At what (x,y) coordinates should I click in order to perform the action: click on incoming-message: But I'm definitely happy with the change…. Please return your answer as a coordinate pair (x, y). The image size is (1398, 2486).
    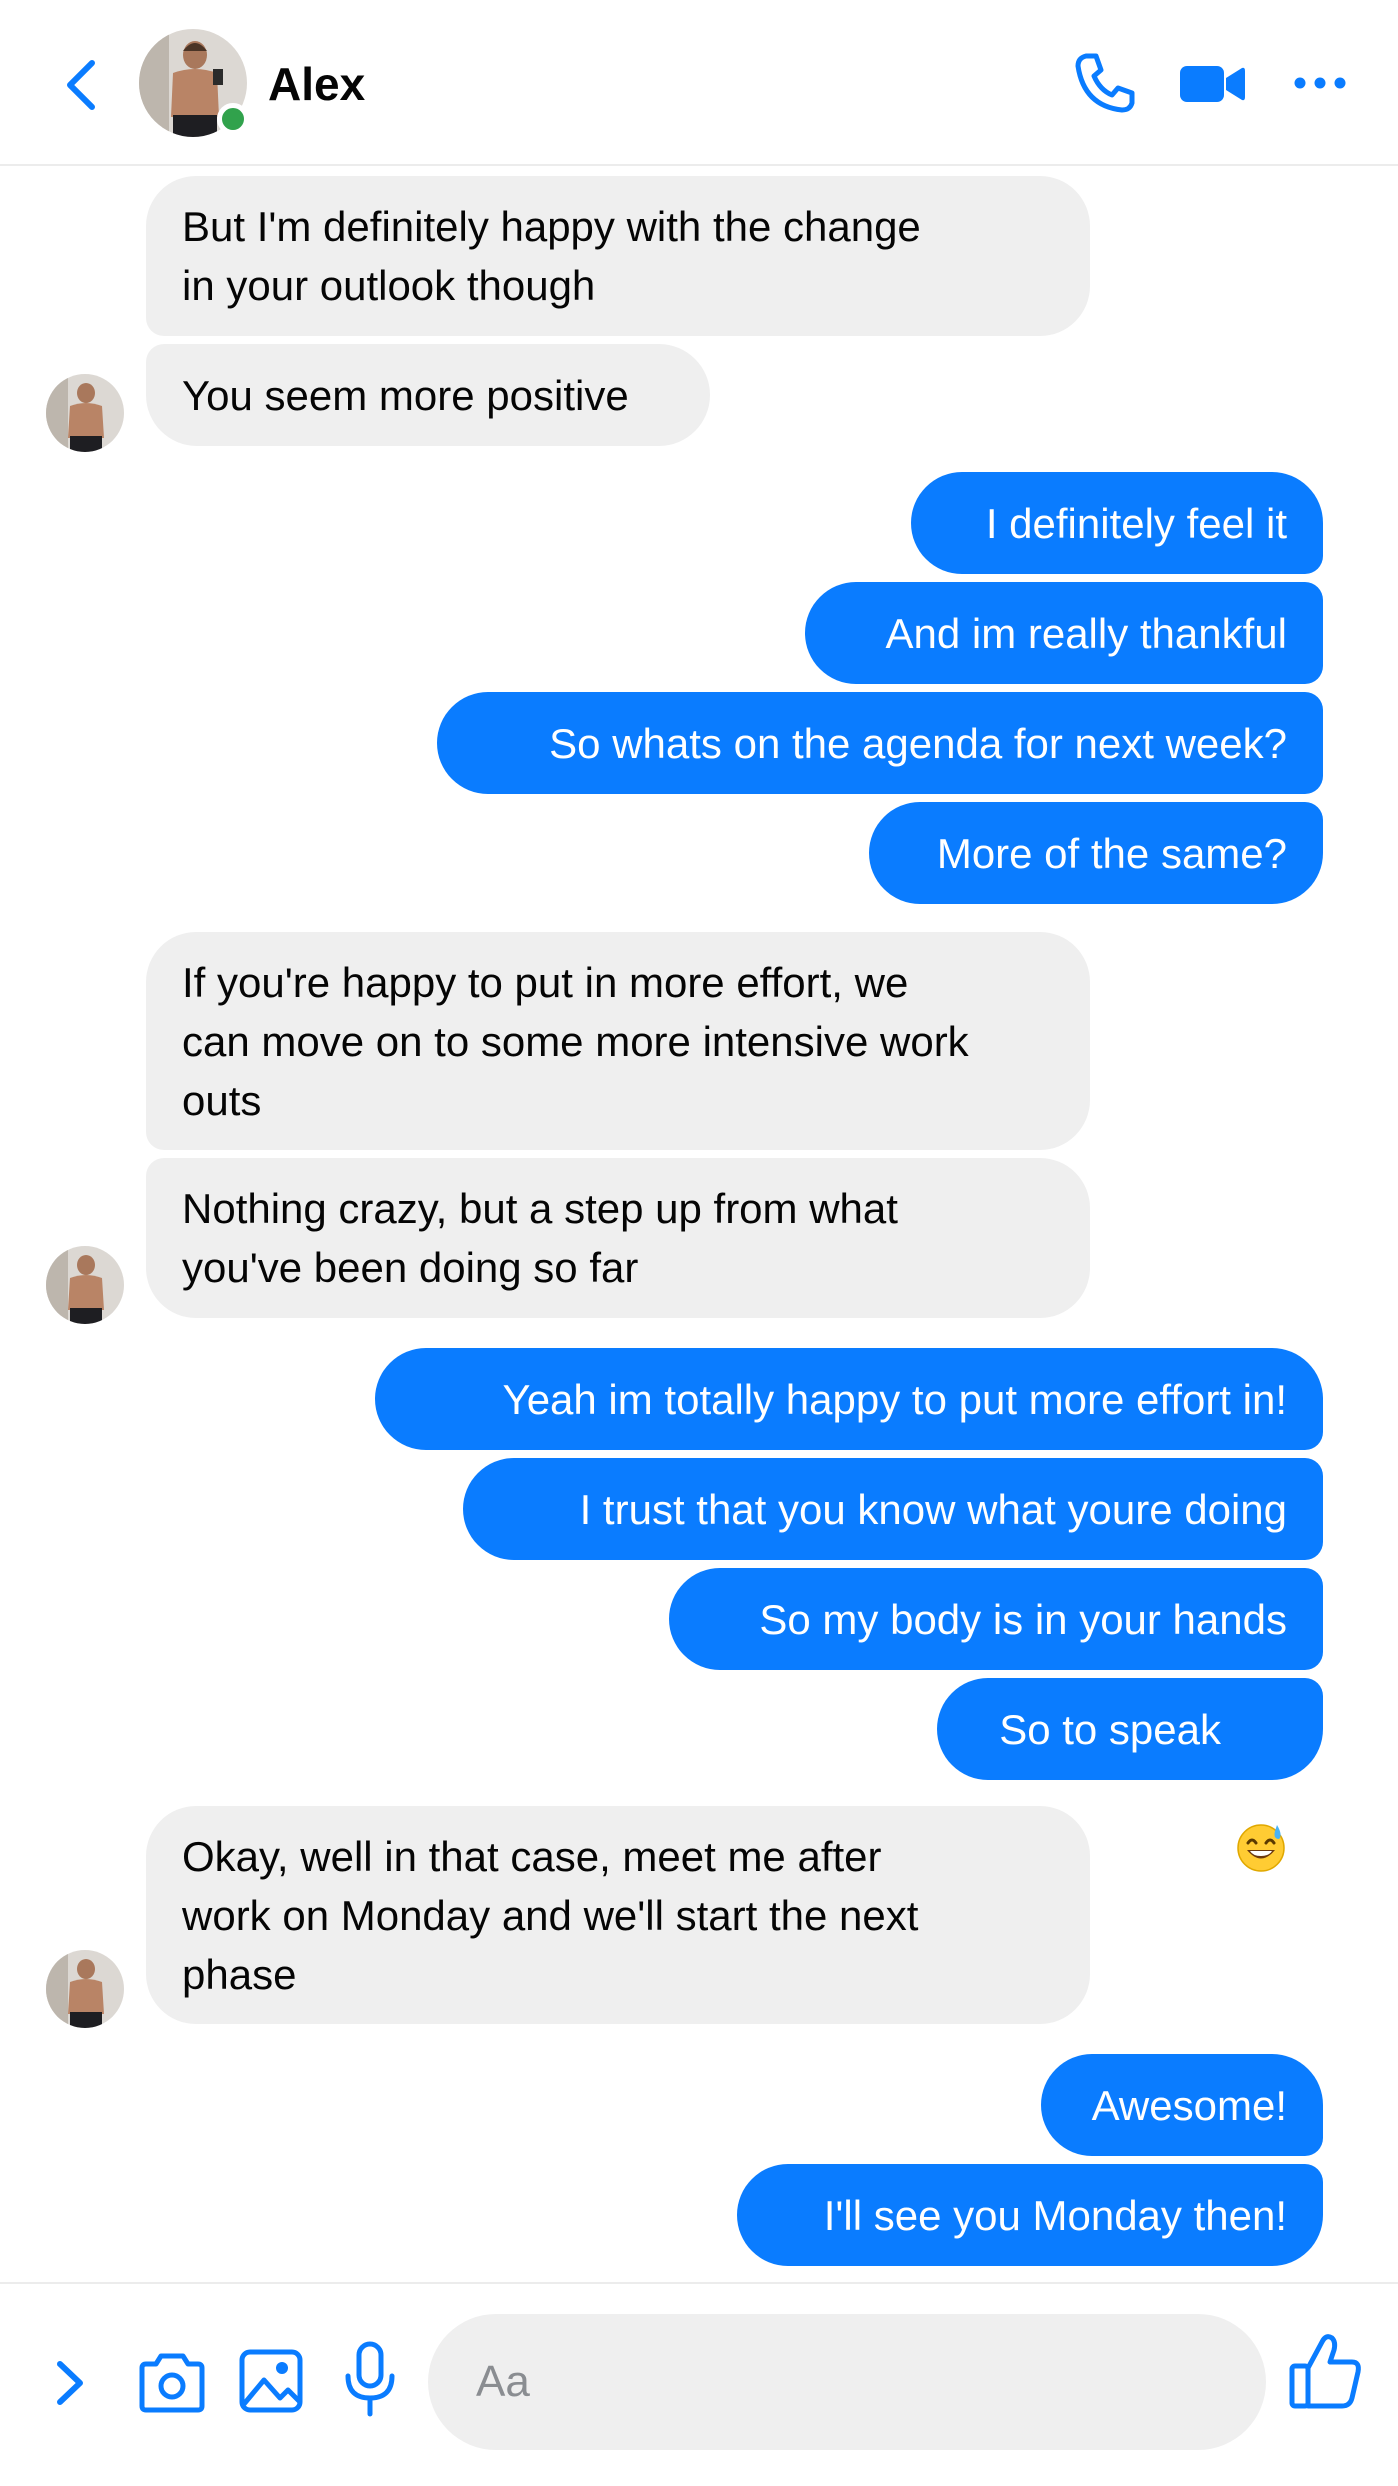
    Looking at the image, I should click on (618, 256).